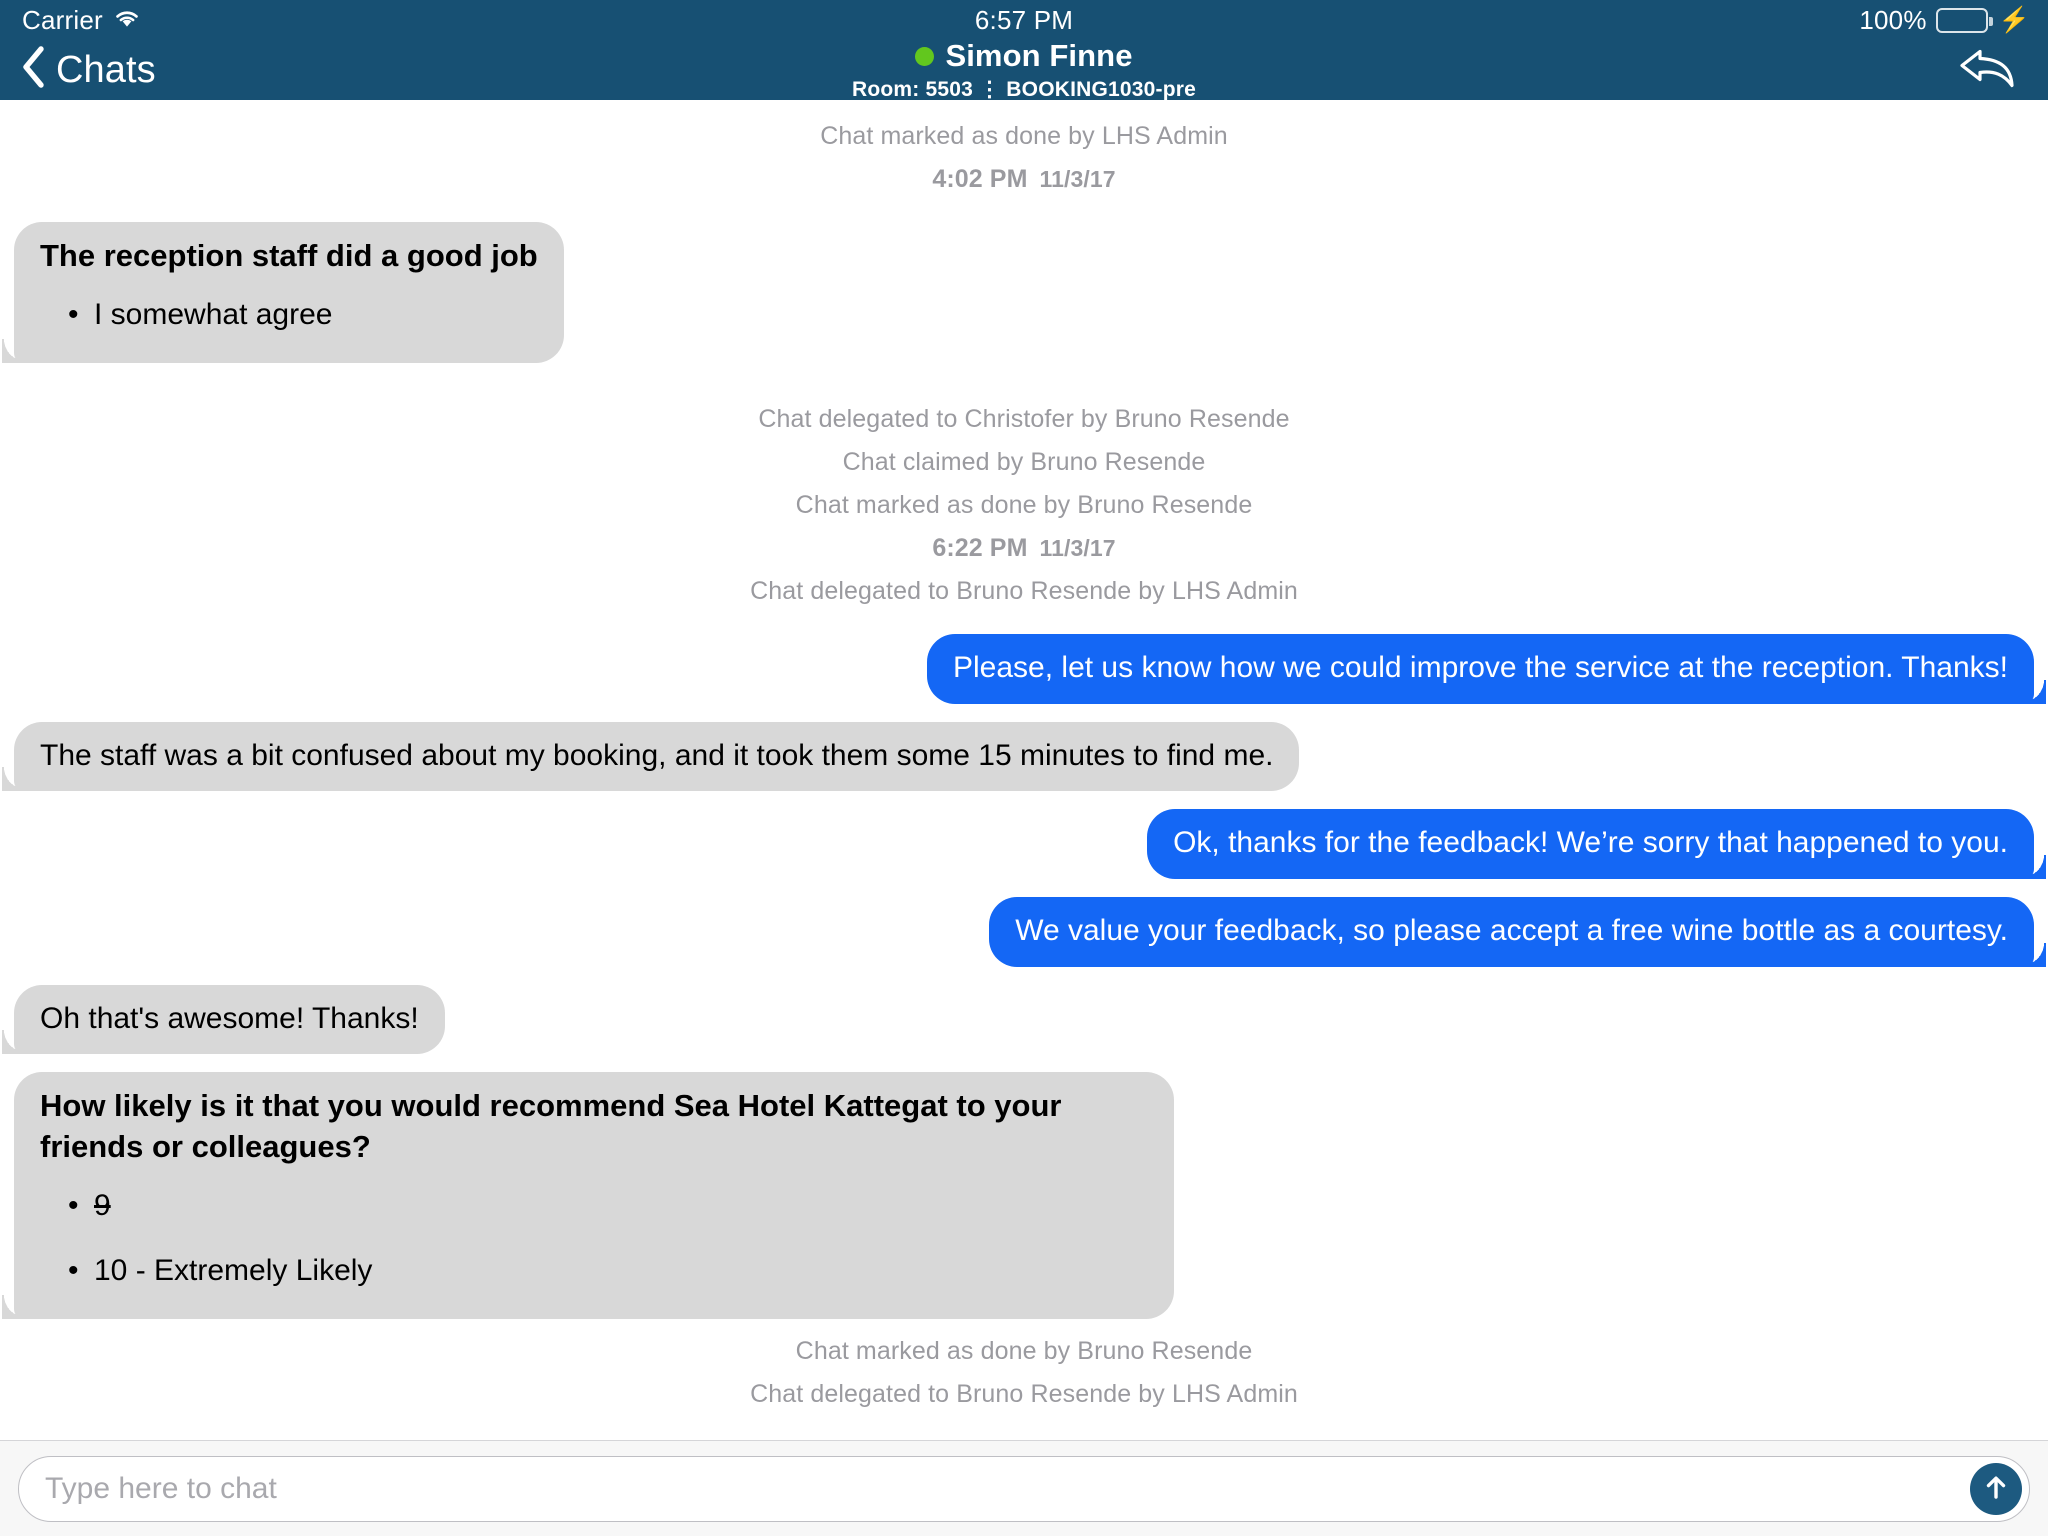 The image size is (2048, 1536). I want to click on survey-answer-text: 10 - Extremely Likely, so click(233, 1270).